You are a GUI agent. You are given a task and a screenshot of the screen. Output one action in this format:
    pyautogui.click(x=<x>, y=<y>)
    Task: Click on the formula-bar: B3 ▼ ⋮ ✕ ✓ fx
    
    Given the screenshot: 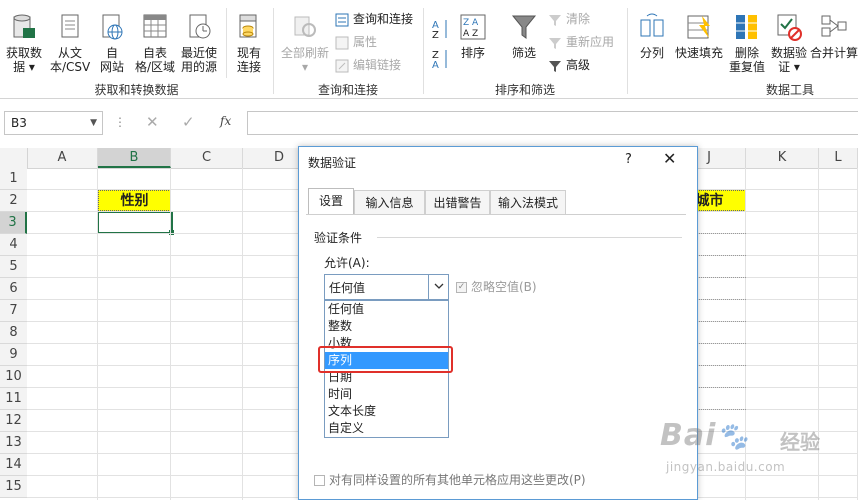 What is the action you would take?
    pyautogui.click(x=429, y=123)
    